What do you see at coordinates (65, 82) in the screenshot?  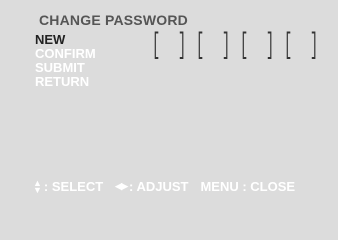 I see `menu-item-return: RETURN` at bounding box center [65, 82].